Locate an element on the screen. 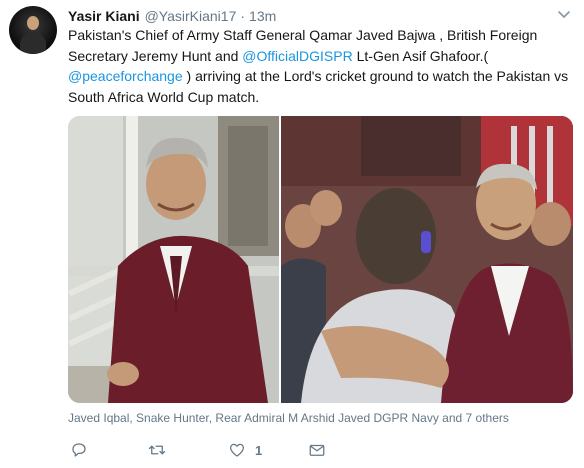 The image size is (584, 468). retweet-icon is located at coordinates (157, 450).